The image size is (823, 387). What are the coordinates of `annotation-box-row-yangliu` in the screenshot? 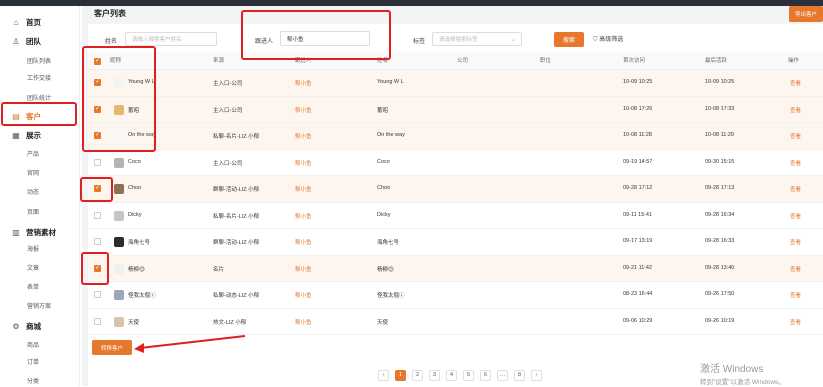 It's located at (95, 268).